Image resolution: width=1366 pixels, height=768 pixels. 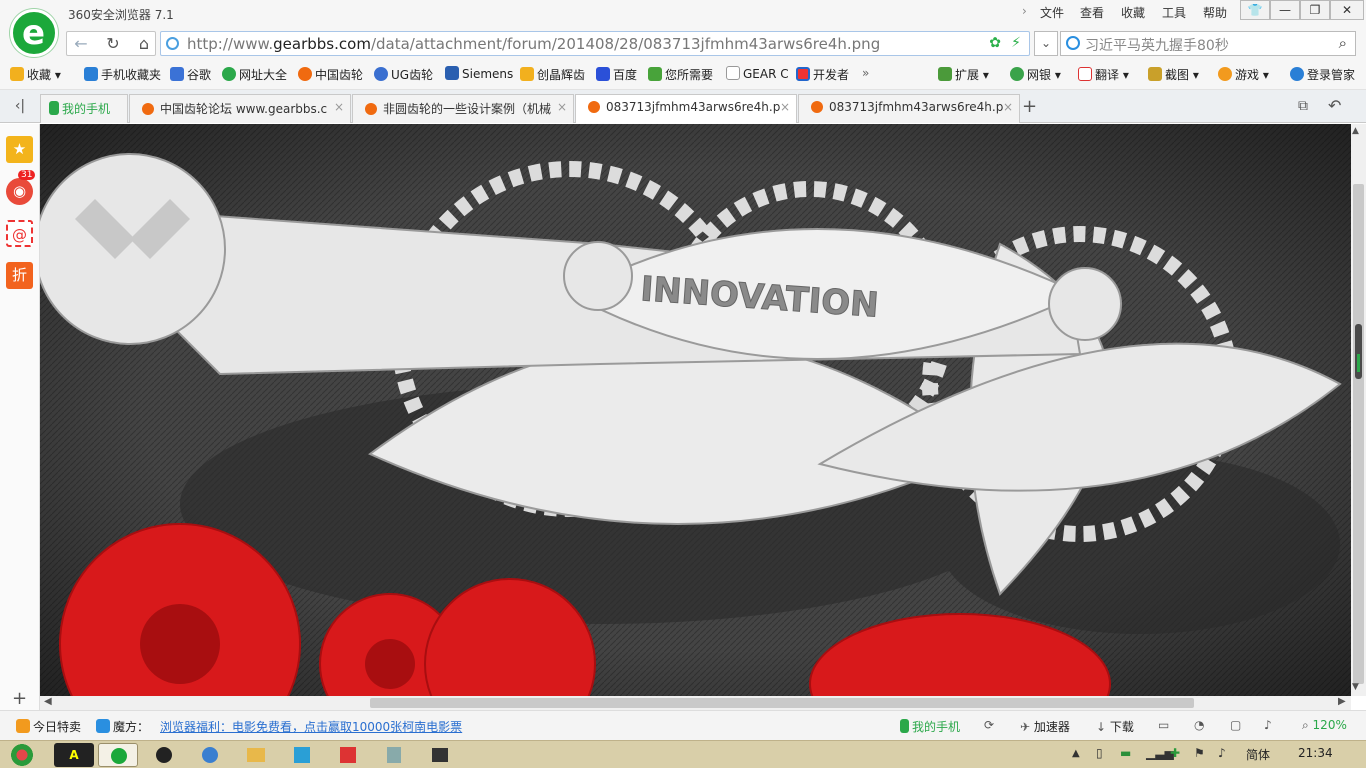 I want to click on tab-image-active: 083713jfmhm43arws6re4h.p ×, so click(x=686, y=108).